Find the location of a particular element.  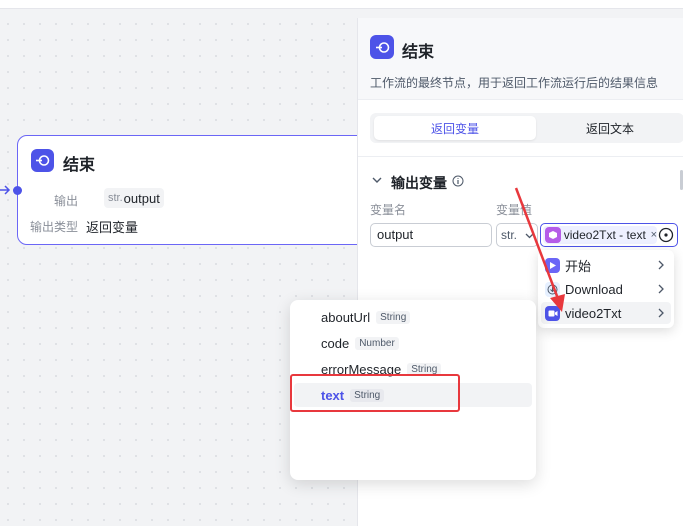

var-name-input: output is located at coordinates (431, 235).